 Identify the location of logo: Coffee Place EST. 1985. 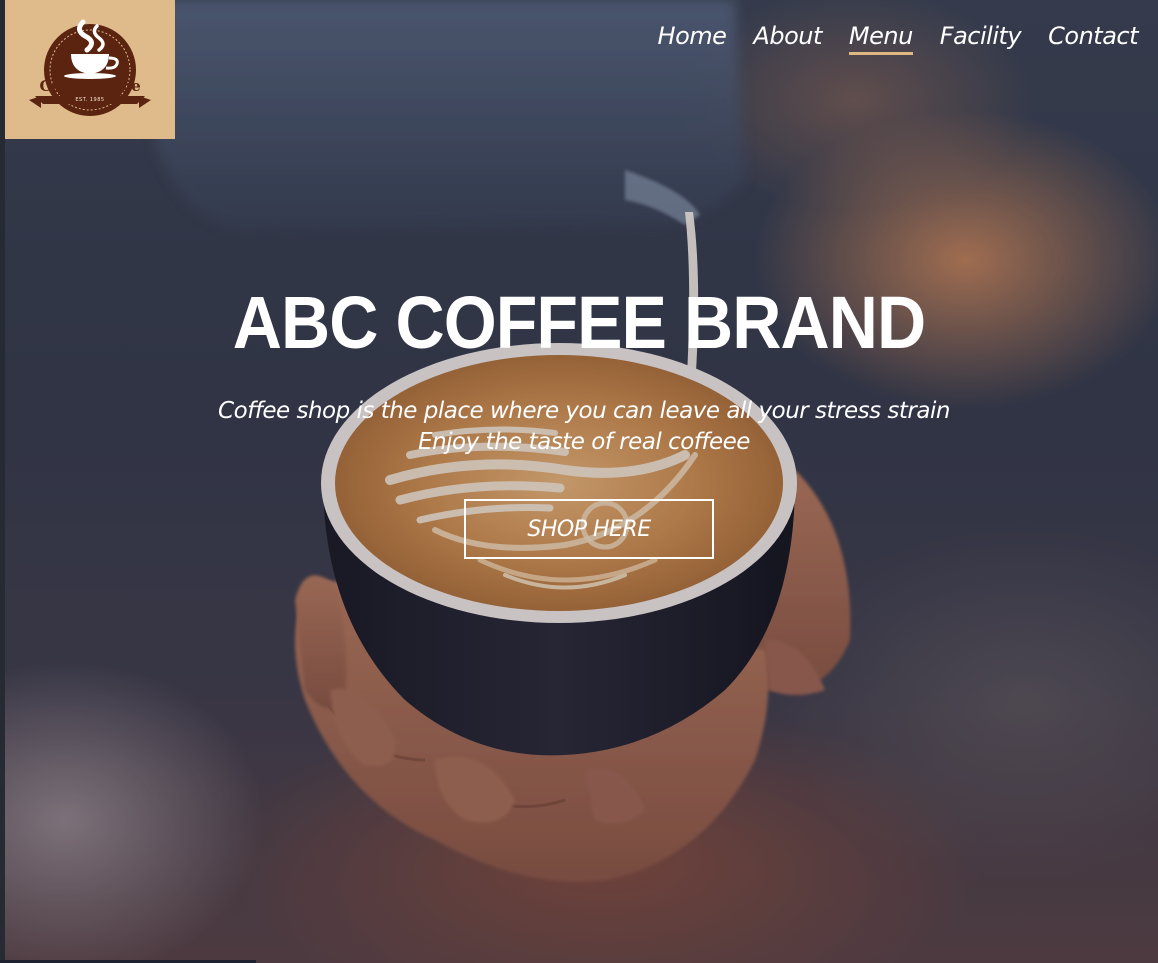
(90, 69).